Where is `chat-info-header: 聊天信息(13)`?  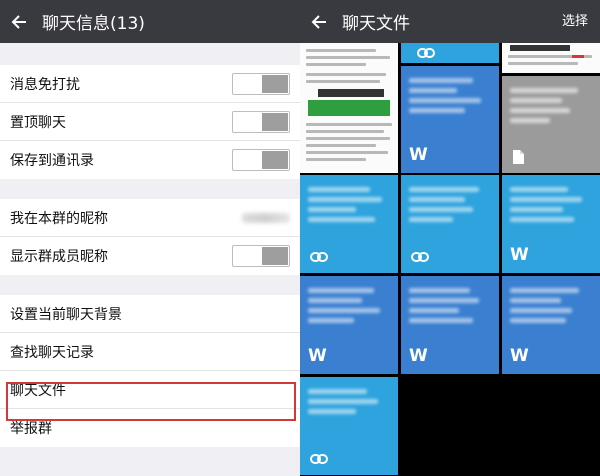
chat-info-header: 聊天信息(13) is located at coordinates (150, 21).